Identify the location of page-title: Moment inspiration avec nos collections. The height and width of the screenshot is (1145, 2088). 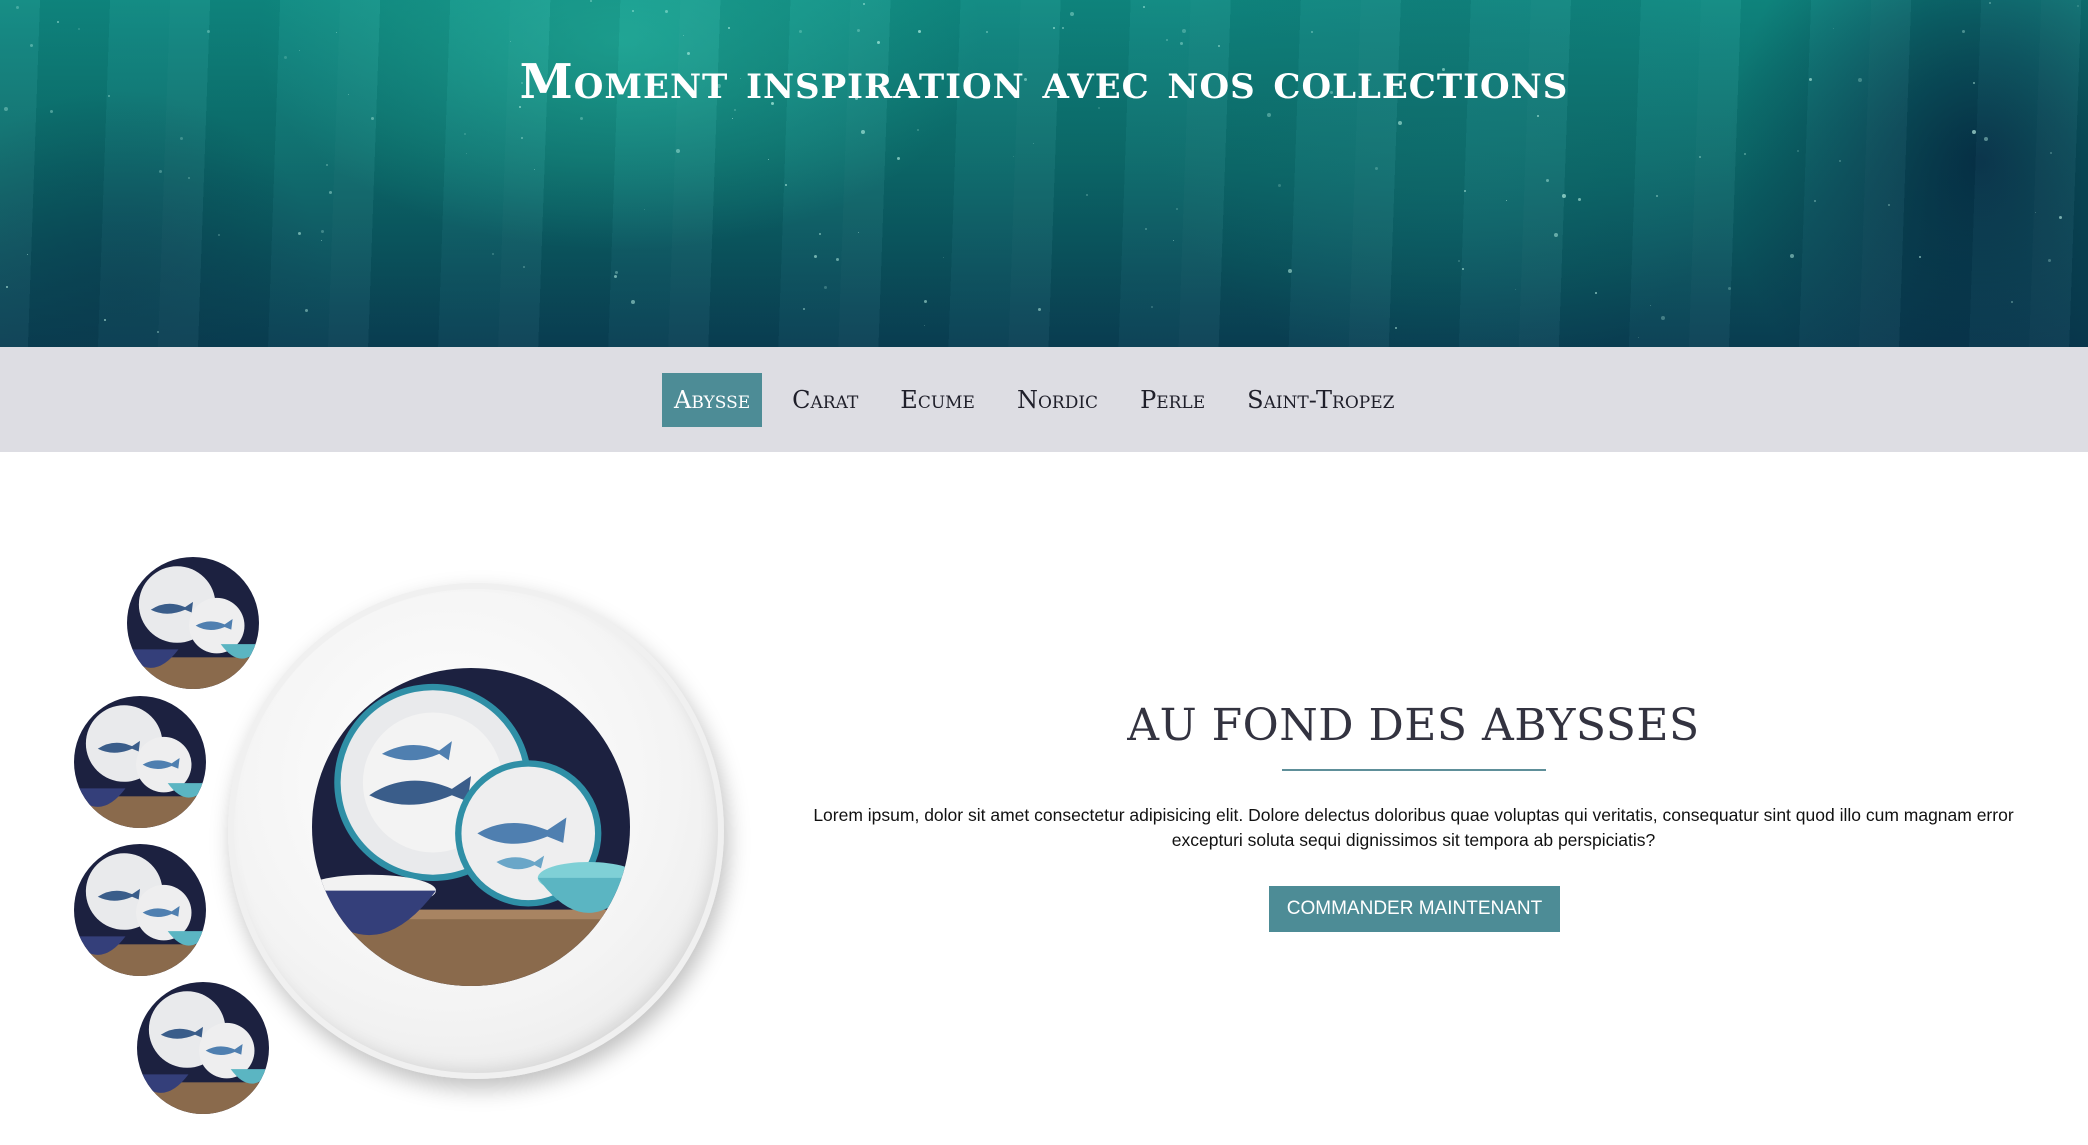
(1044, 82).